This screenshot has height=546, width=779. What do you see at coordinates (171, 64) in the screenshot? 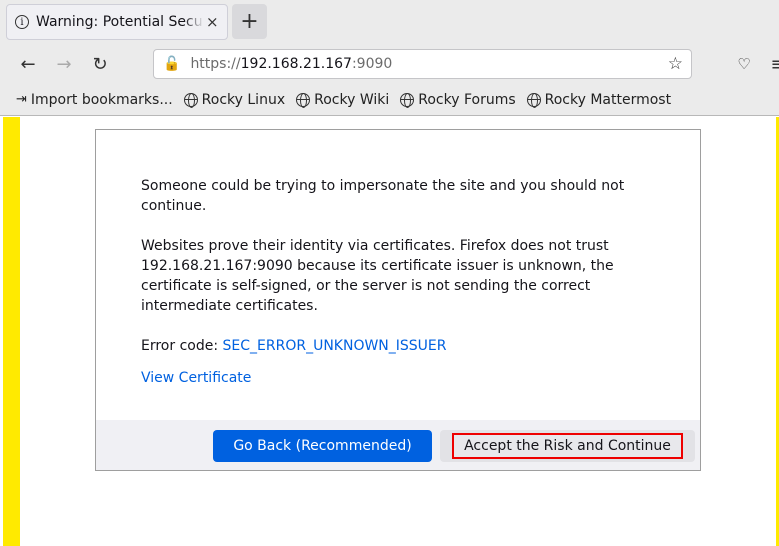
I see `insecure-lock-icon: 🔓` at bounding box center [171, 64].